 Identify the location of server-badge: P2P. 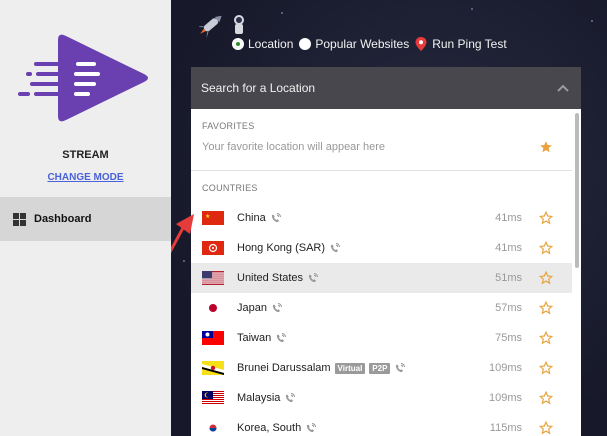
(380, 368).